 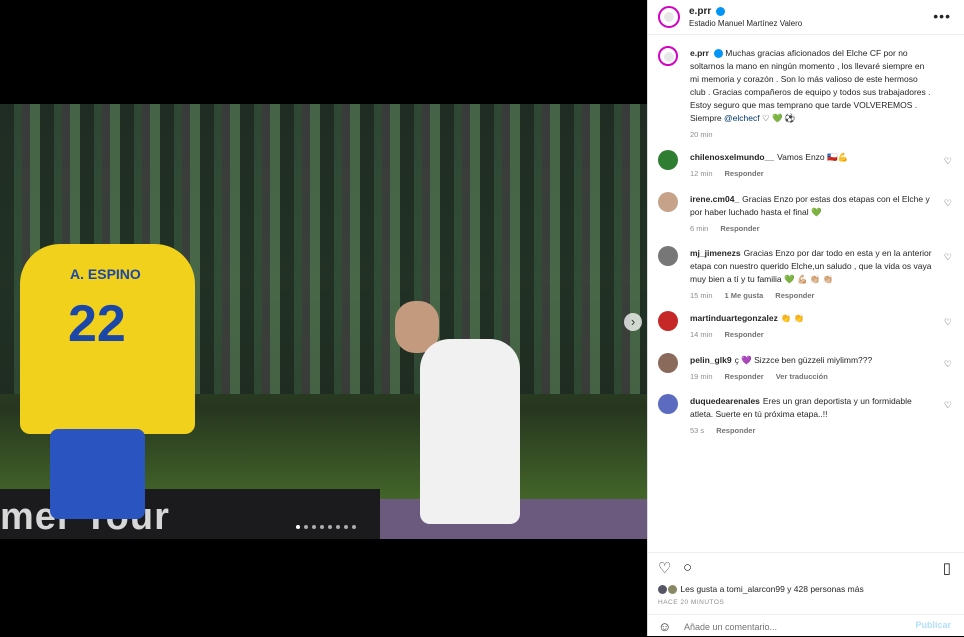 I want to click on comment-time: 14 min, so click(x=701, y=334).